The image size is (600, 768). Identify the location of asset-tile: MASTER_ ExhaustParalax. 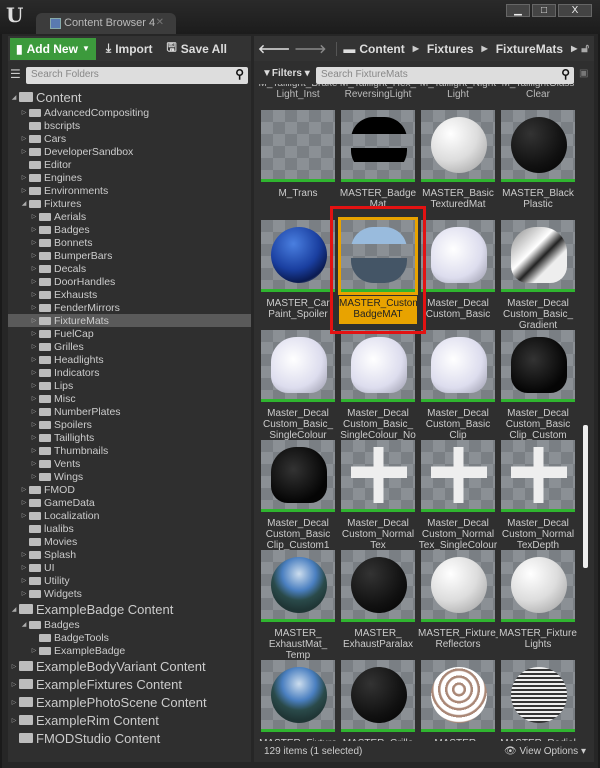
(378, 605).